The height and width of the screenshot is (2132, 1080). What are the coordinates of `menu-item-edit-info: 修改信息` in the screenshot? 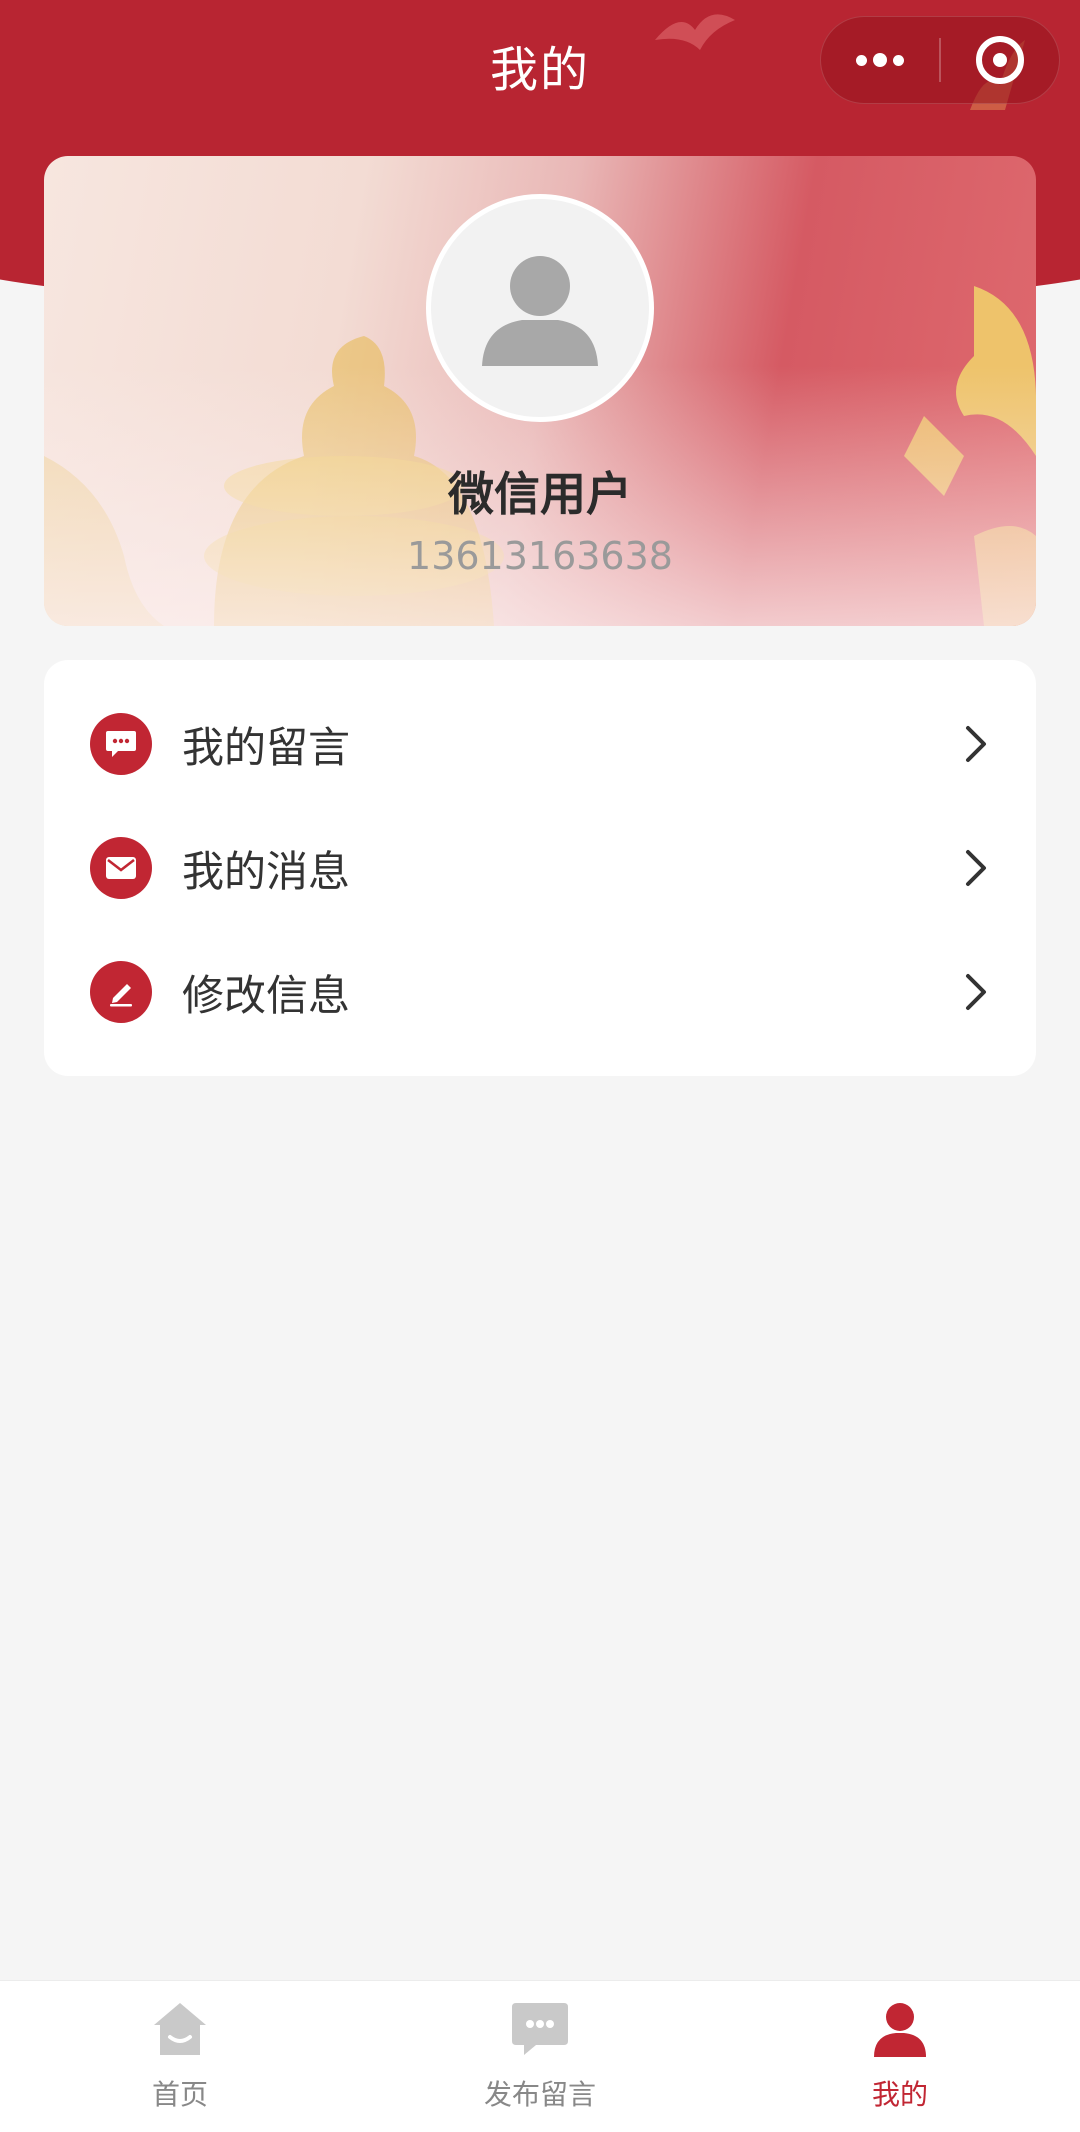 It's located at (540, 992).